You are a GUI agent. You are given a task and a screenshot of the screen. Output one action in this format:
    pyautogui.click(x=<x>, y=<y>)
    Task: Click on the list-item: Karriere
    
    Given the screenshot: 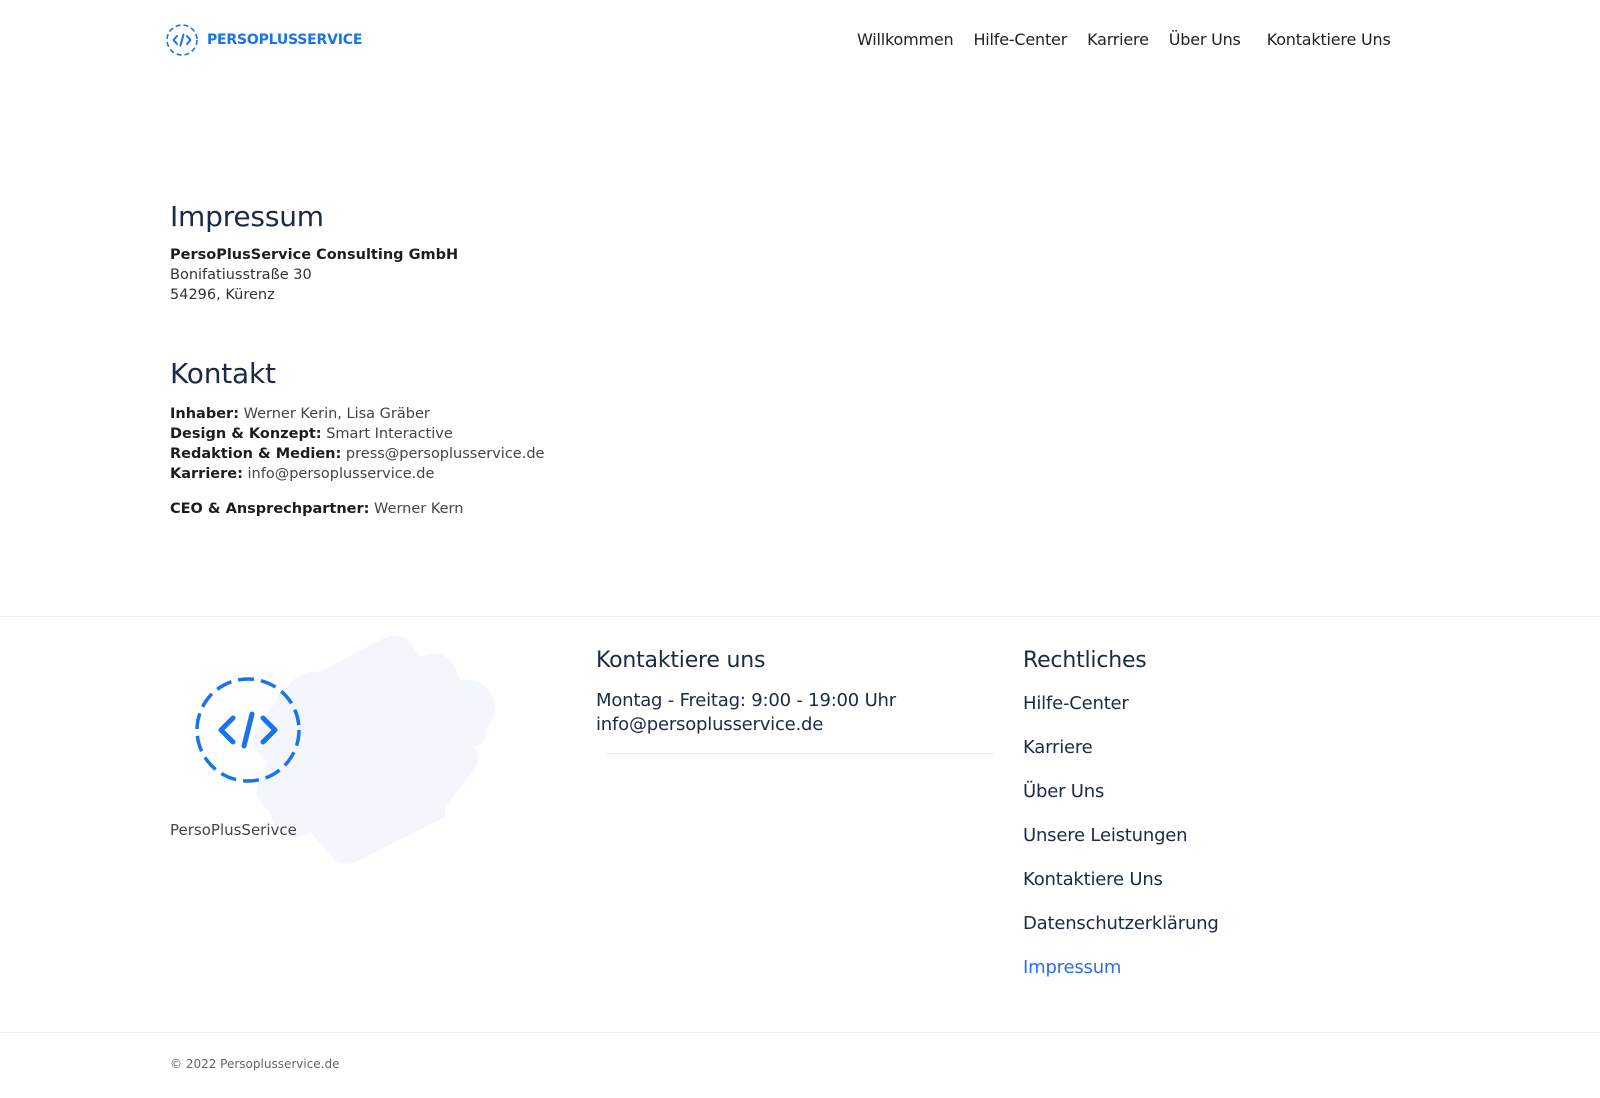 What is the action you would take?
    pyautogui.click(x=1223, y=759)
    